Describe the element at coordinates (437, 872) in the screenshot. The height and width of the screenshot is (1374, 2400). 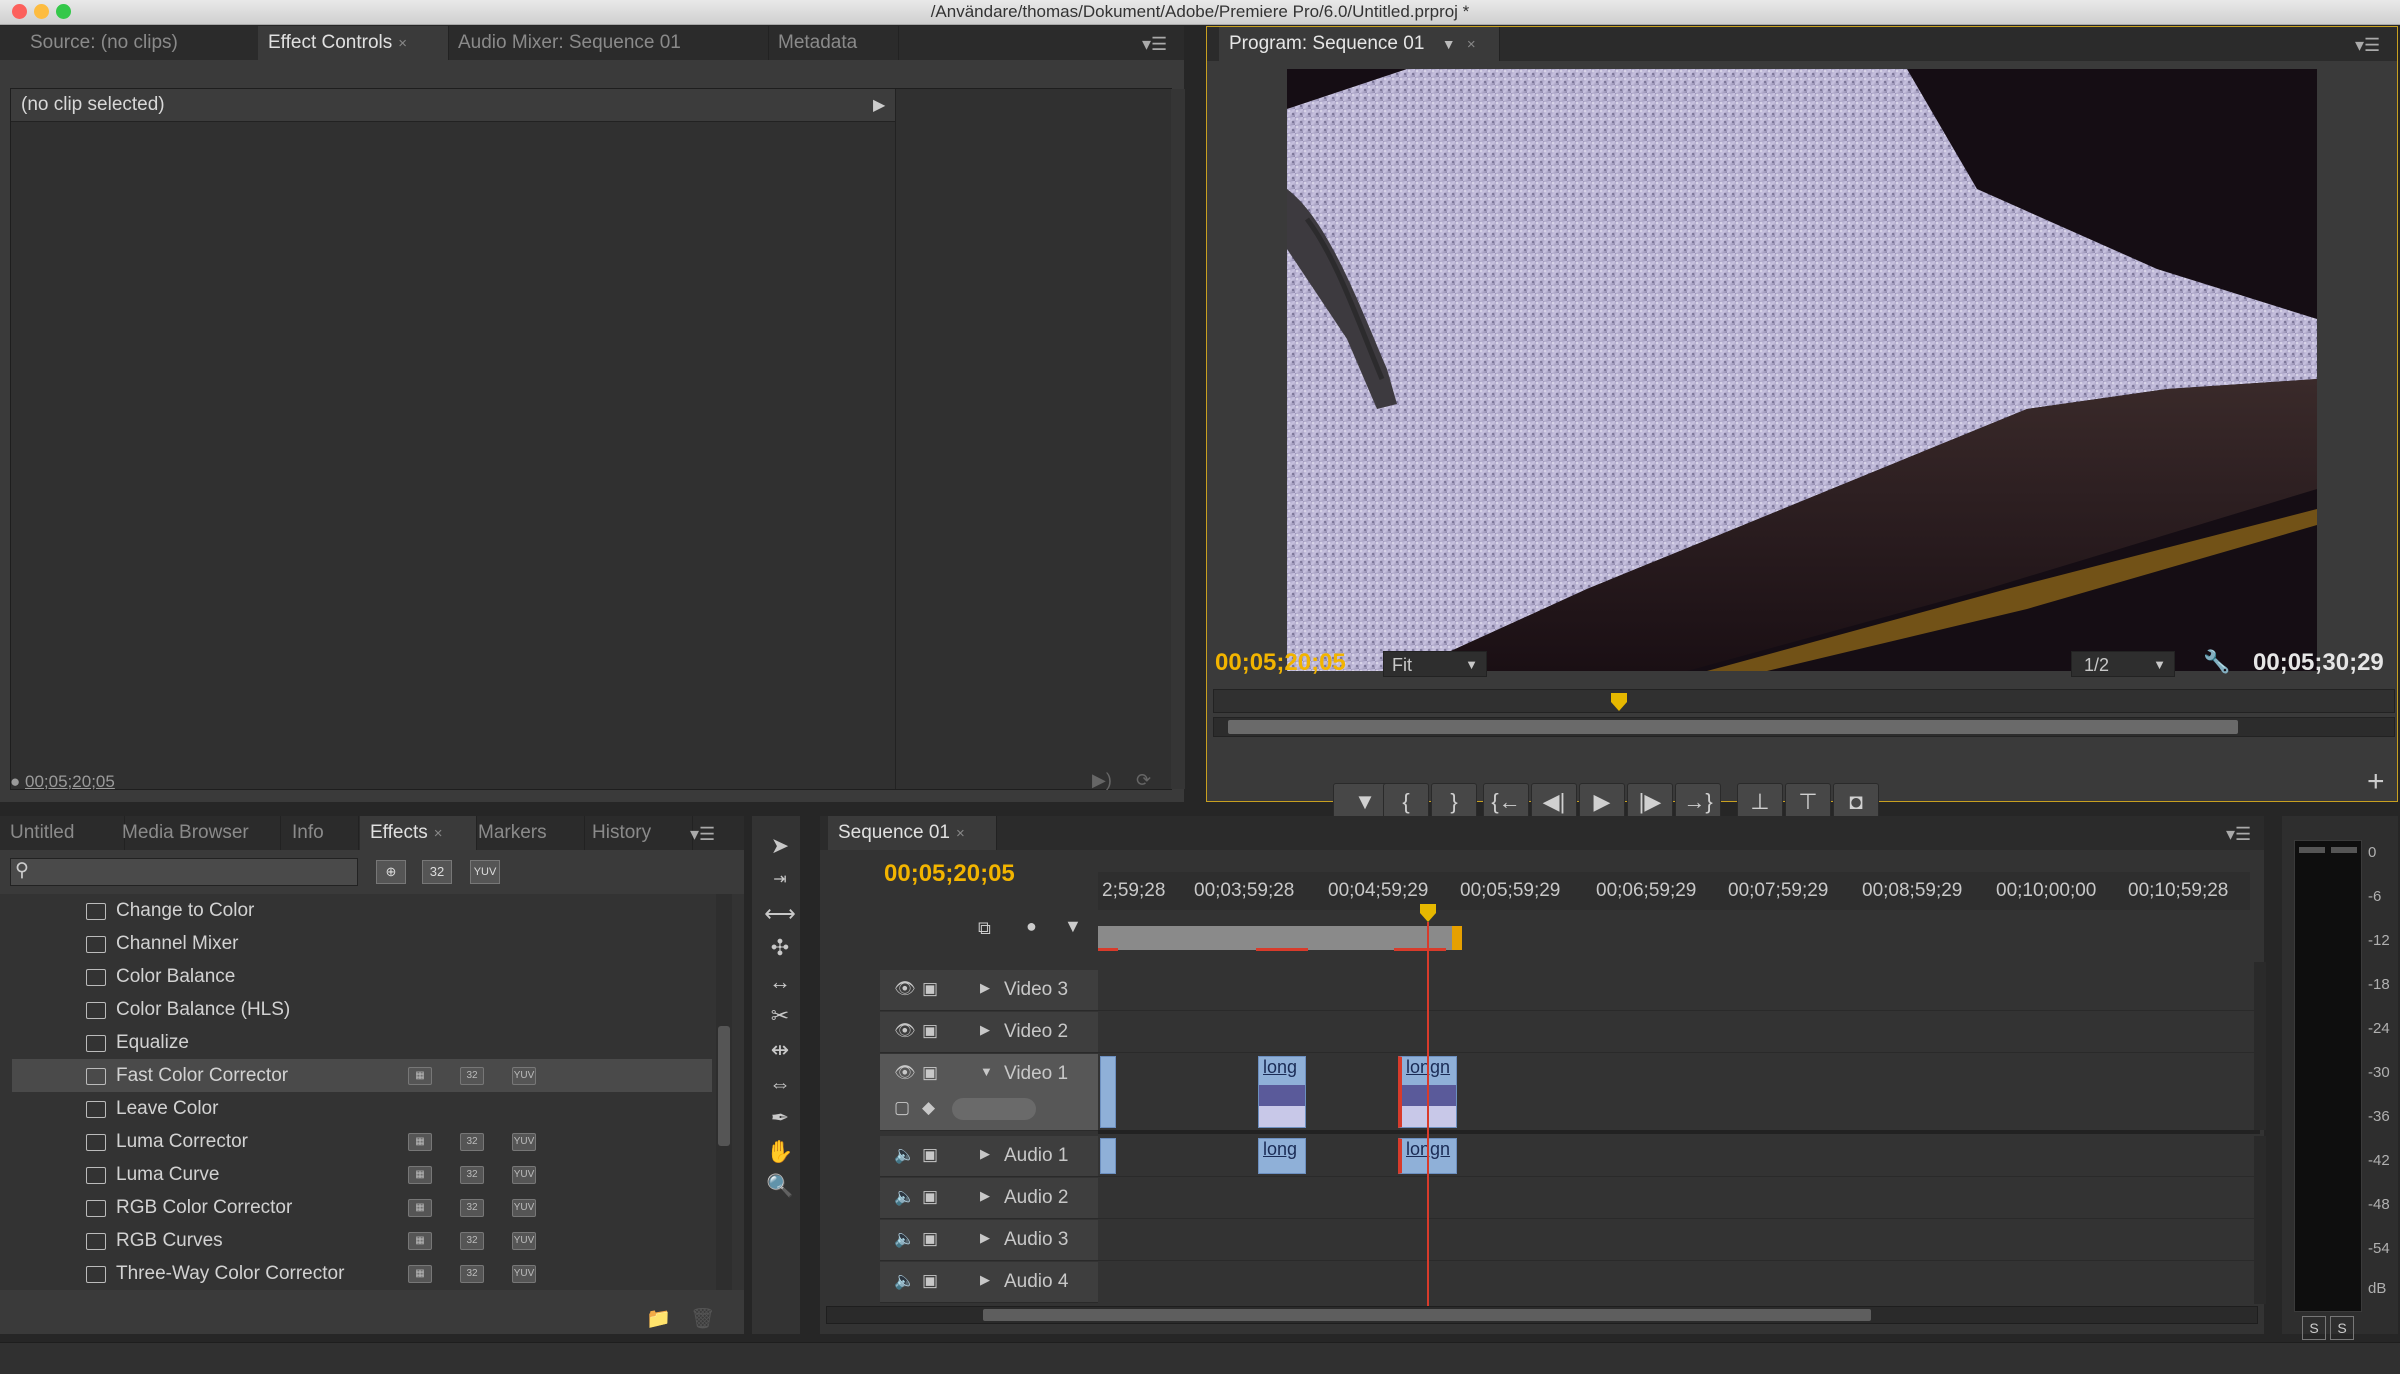
I see `32bit-filter-button: 32` at that location.